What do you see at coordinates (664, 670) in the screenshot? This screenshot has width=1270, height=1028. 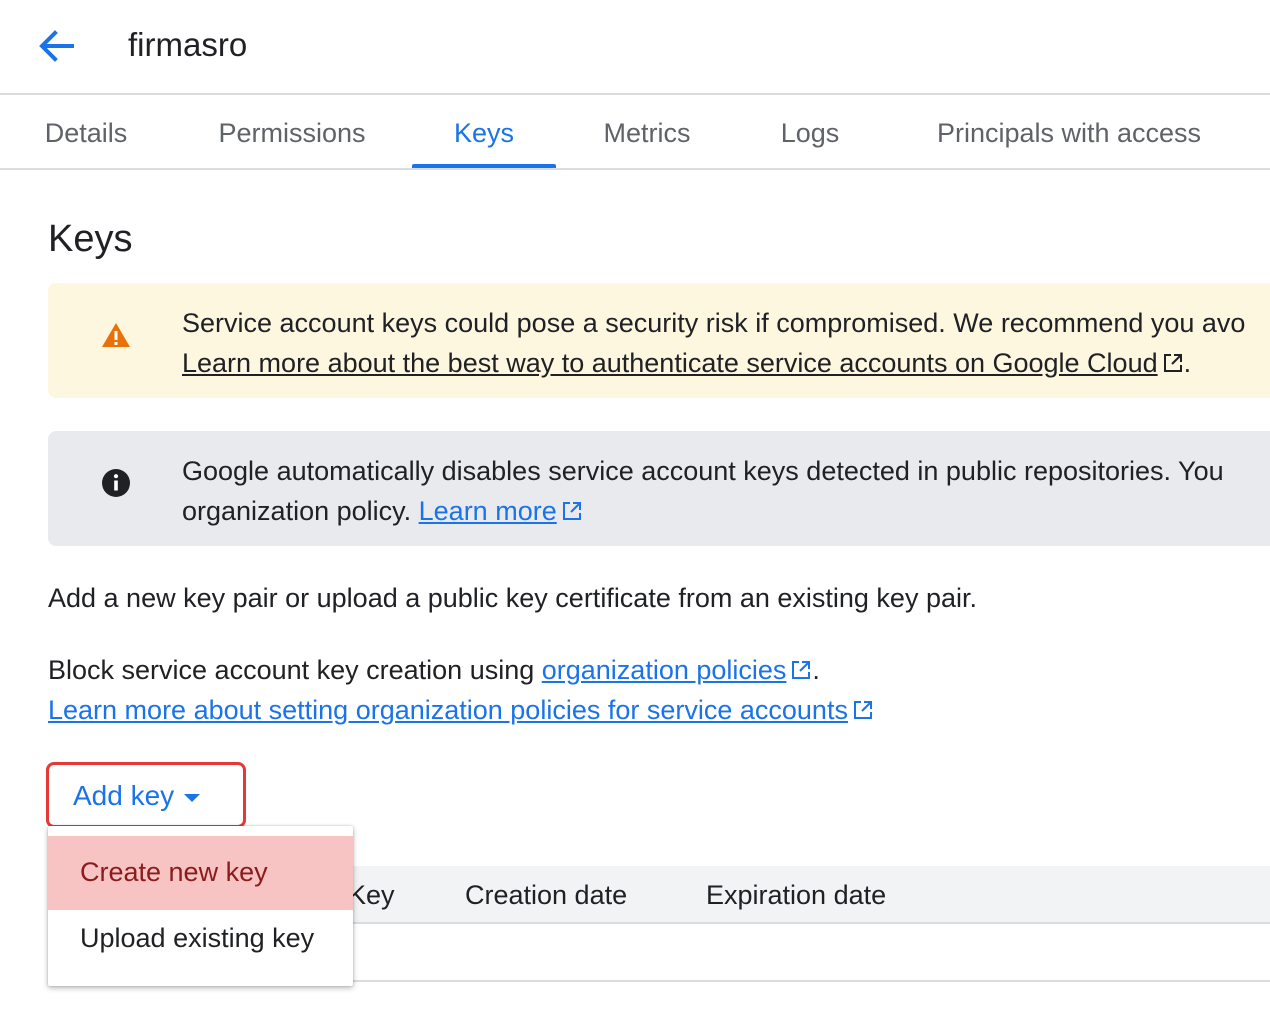 I see `organization-policies-link: organization policies` at bounding box center [664, 670].